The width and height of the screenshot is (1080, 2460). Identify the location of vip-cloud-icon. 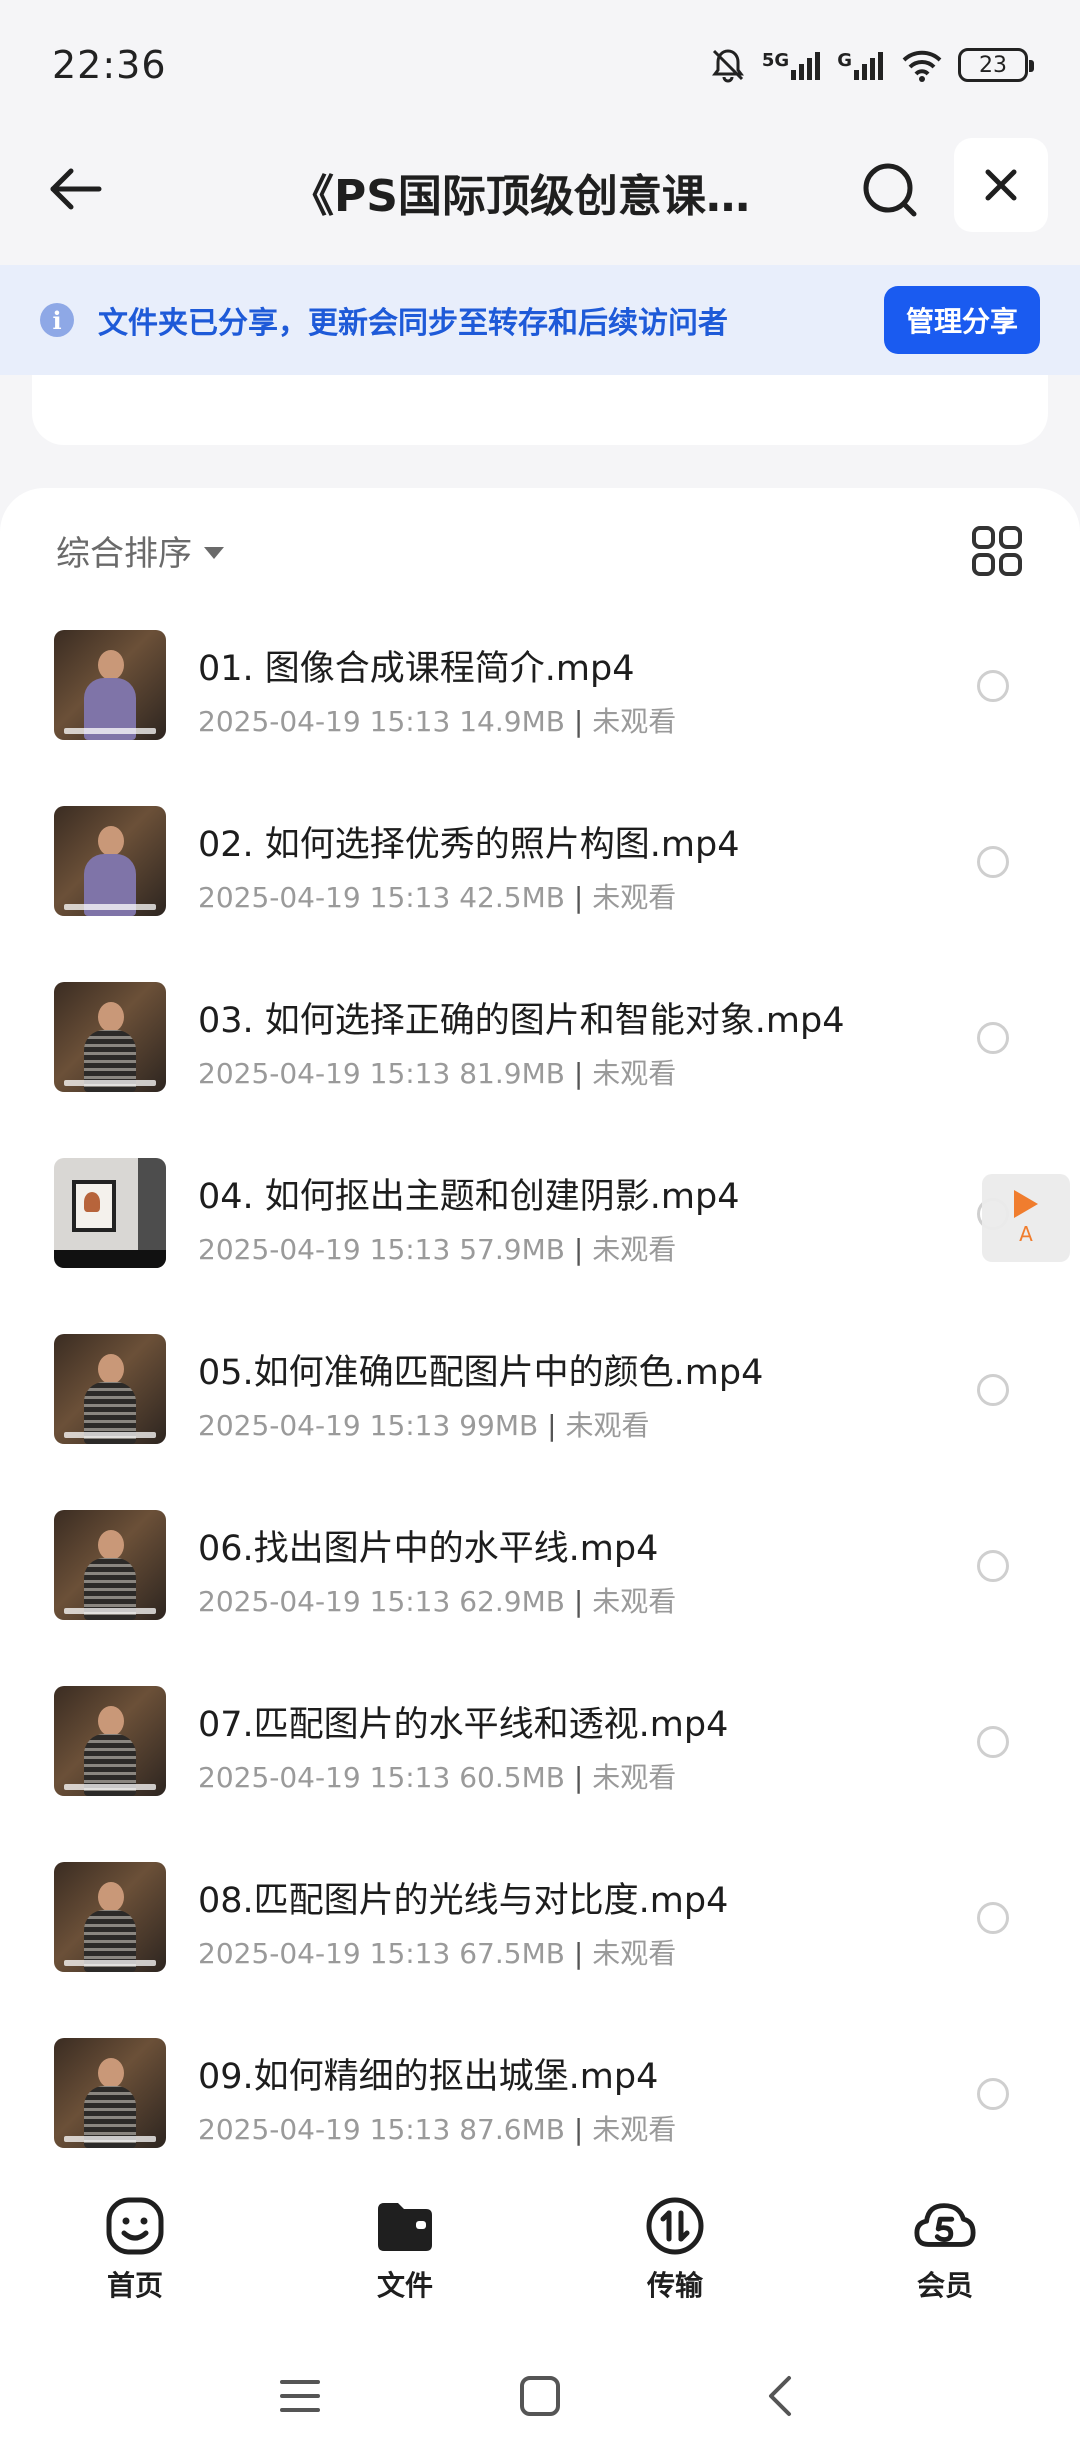
(945, 2226).